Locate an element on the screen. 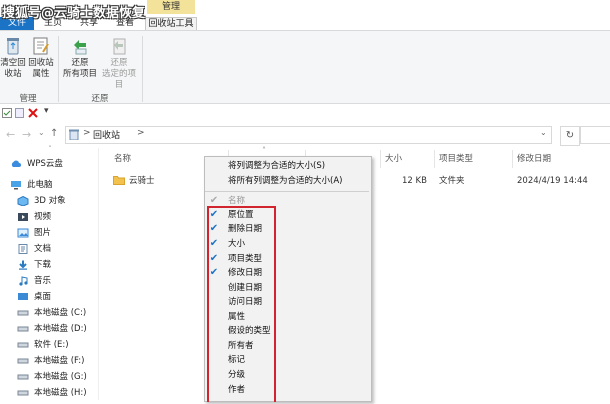 The height and width of the screenshot is (404, 610). menu-item-size-all-columns: 将所有列调整为合适的大小(A) is located at coordinates (285, 181).